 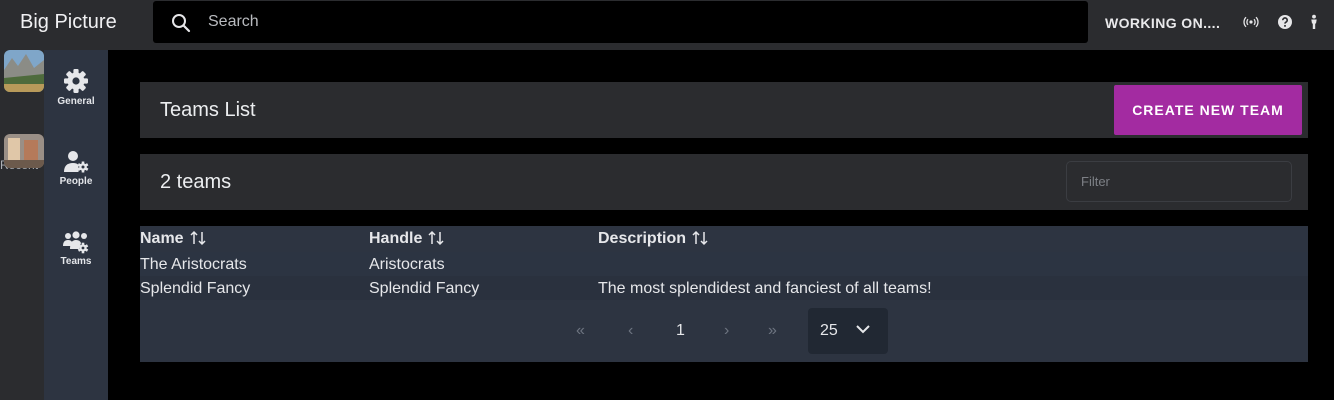 I want to click on search-bar: Search, so click(x=620, y=22).